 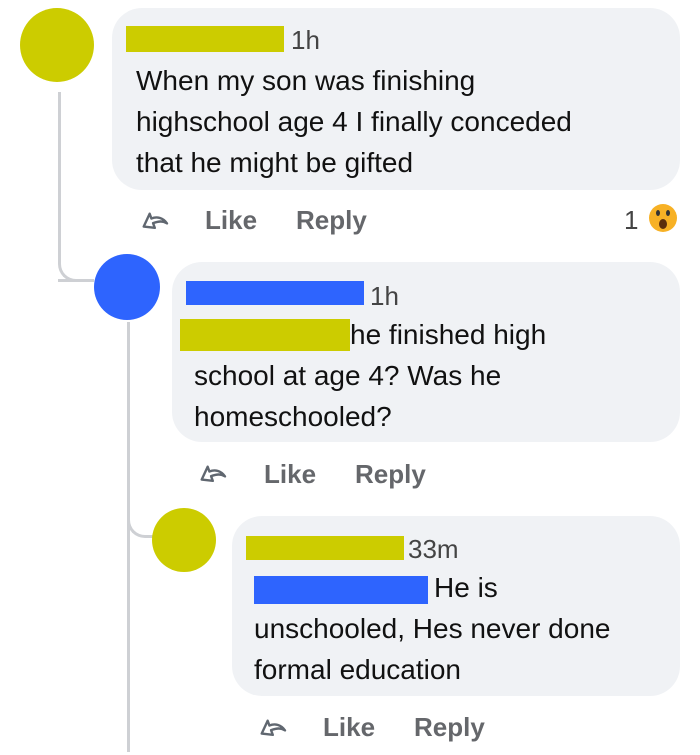 What do you see at coordinates (73, 265) in the screenshot?
I see `thread-curve-main-corner` at bounding box center [73, 265].